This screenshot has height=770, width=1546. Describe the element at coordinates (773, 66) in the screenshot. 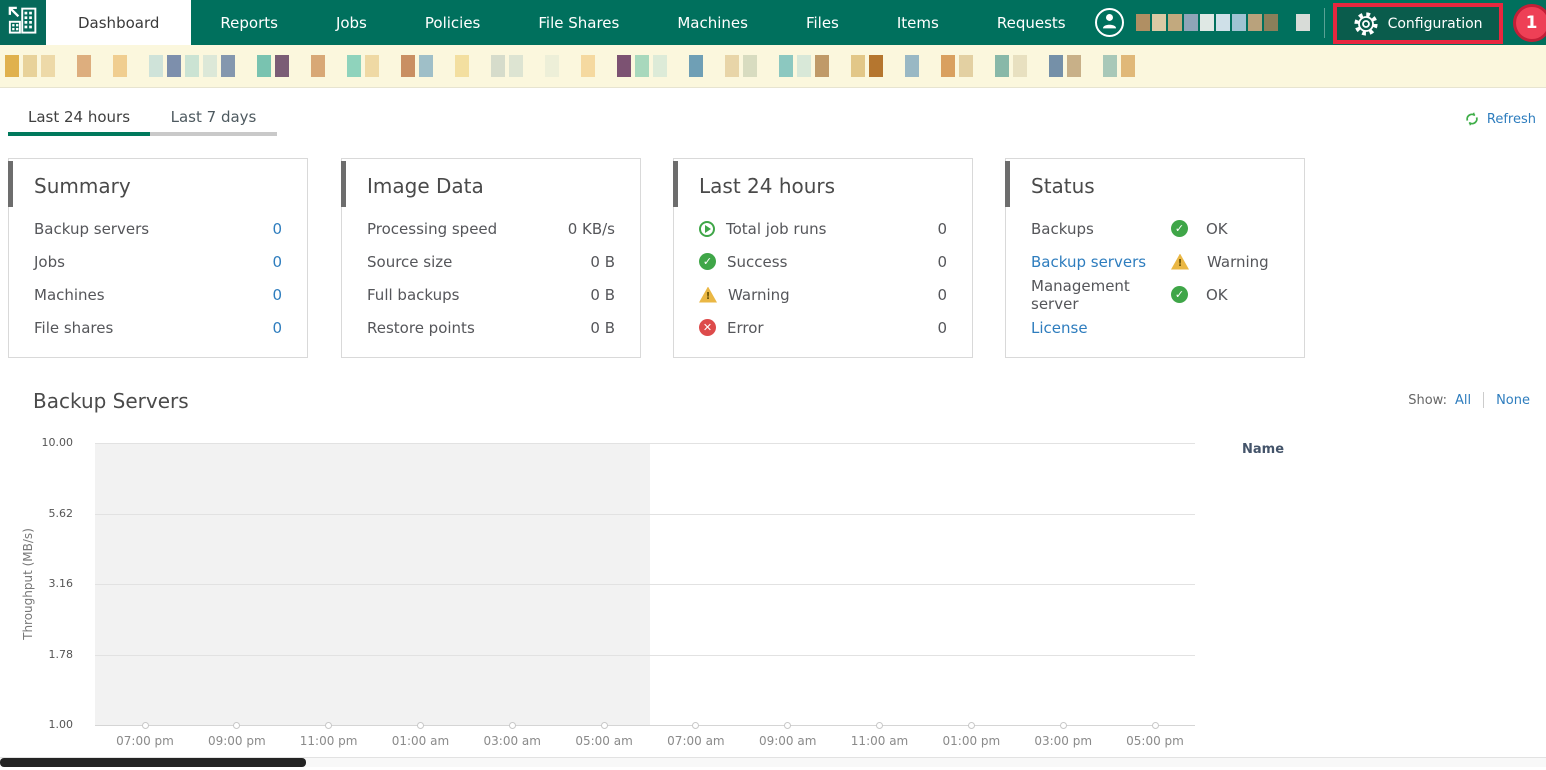

I see `redacted-banner` at that location.